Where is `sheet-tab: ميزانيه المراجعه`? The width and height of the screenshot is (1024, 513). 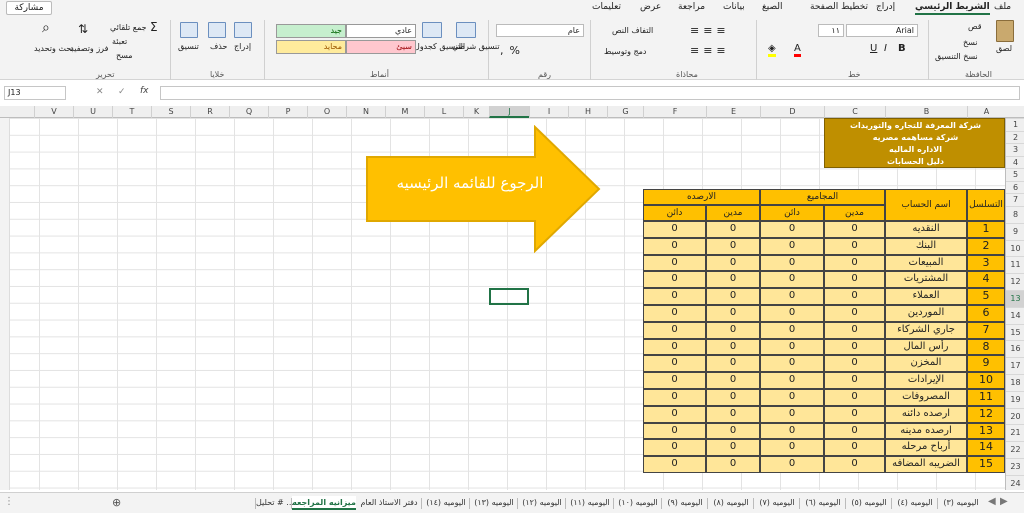
sheet-tab: ميزانيه المراجعه is located at coordinates (324, 503).